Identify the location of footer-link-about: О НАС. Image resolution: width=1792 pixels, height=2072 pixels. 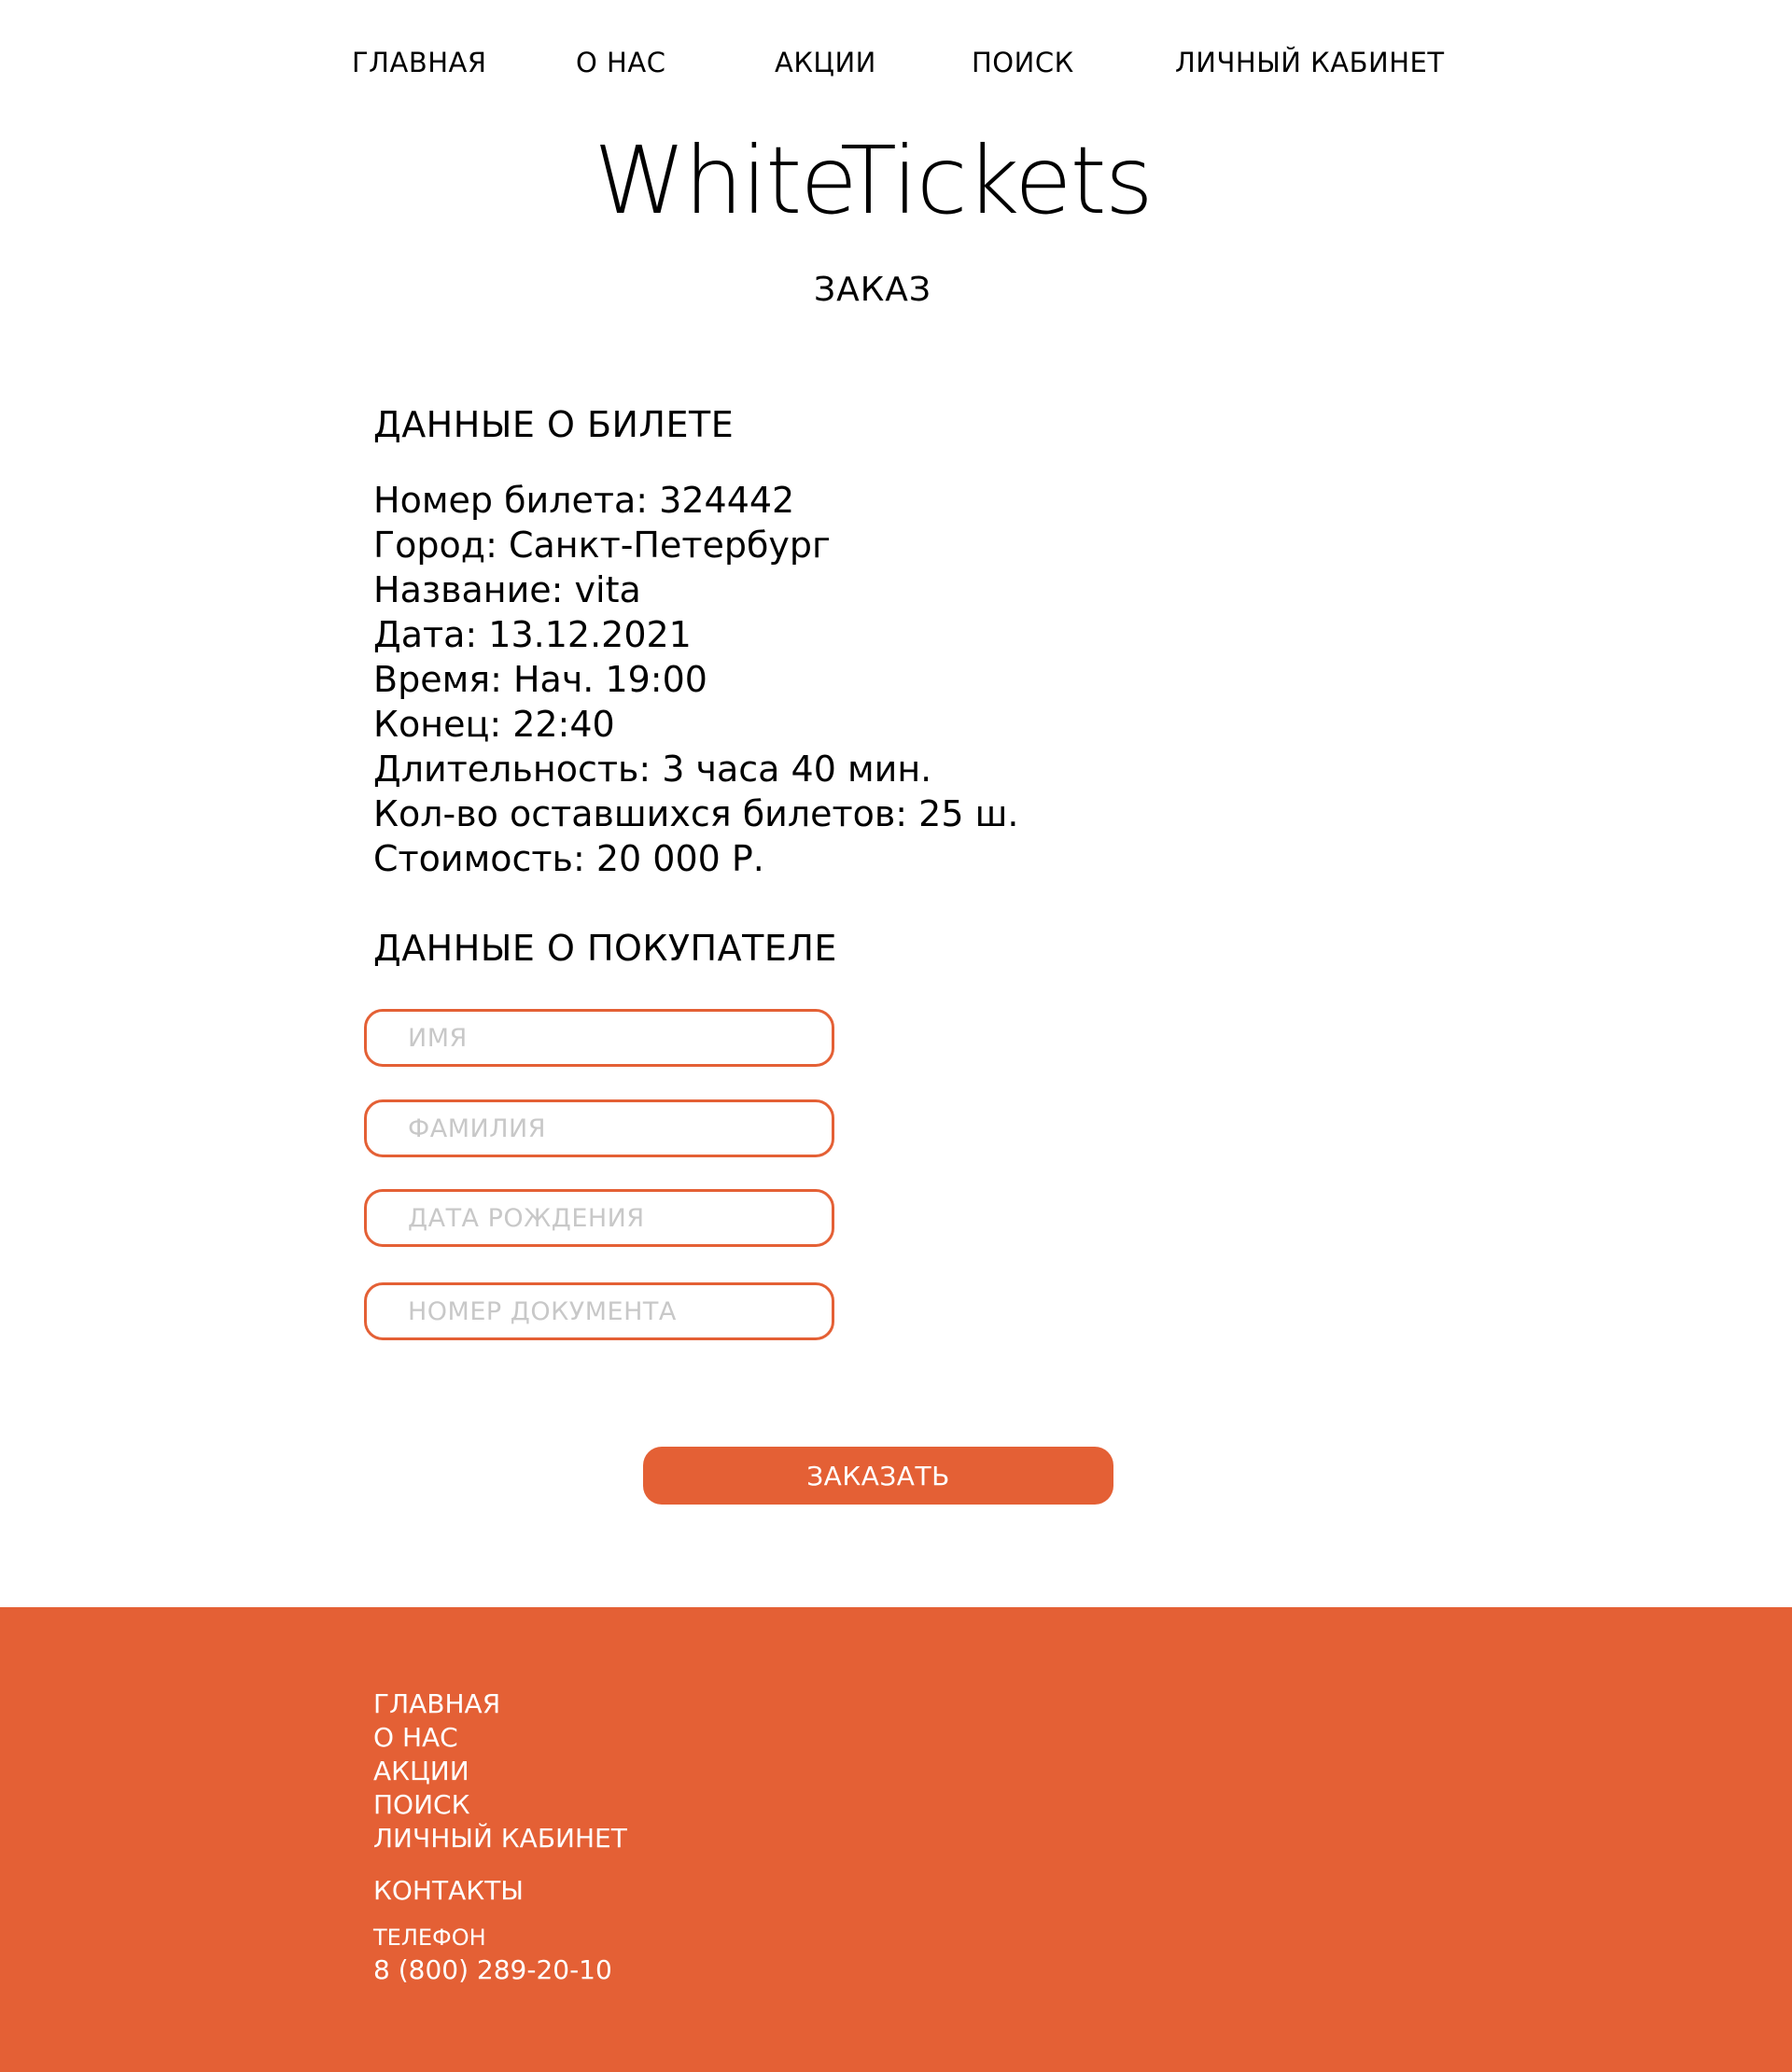
(500, 1738).